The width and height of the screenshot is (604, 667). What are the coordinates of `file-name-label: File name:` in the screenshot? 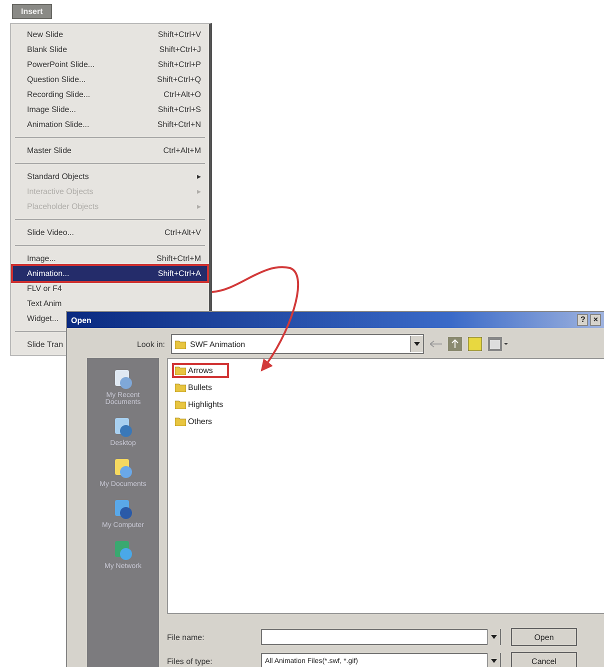 It's located at (186, 637).